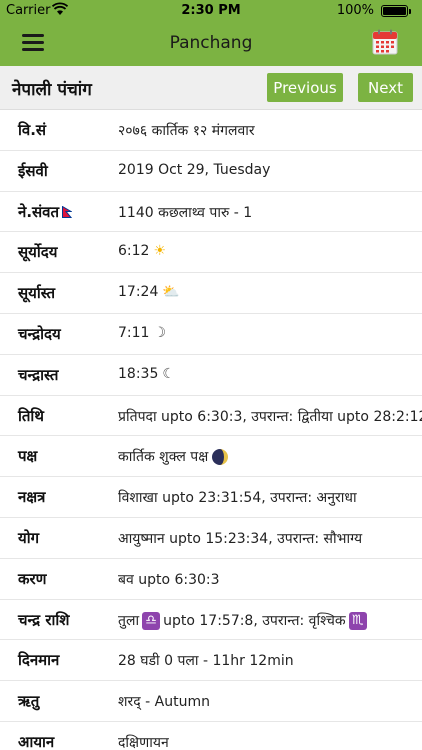 The height and width of the screenshot is (750, 422). What do you see at coordinates (211, 334) in the screenshot?
I see `row-moonrise: चन्द्रोदय 7:11 ☽` at bounding box center [211, 334].